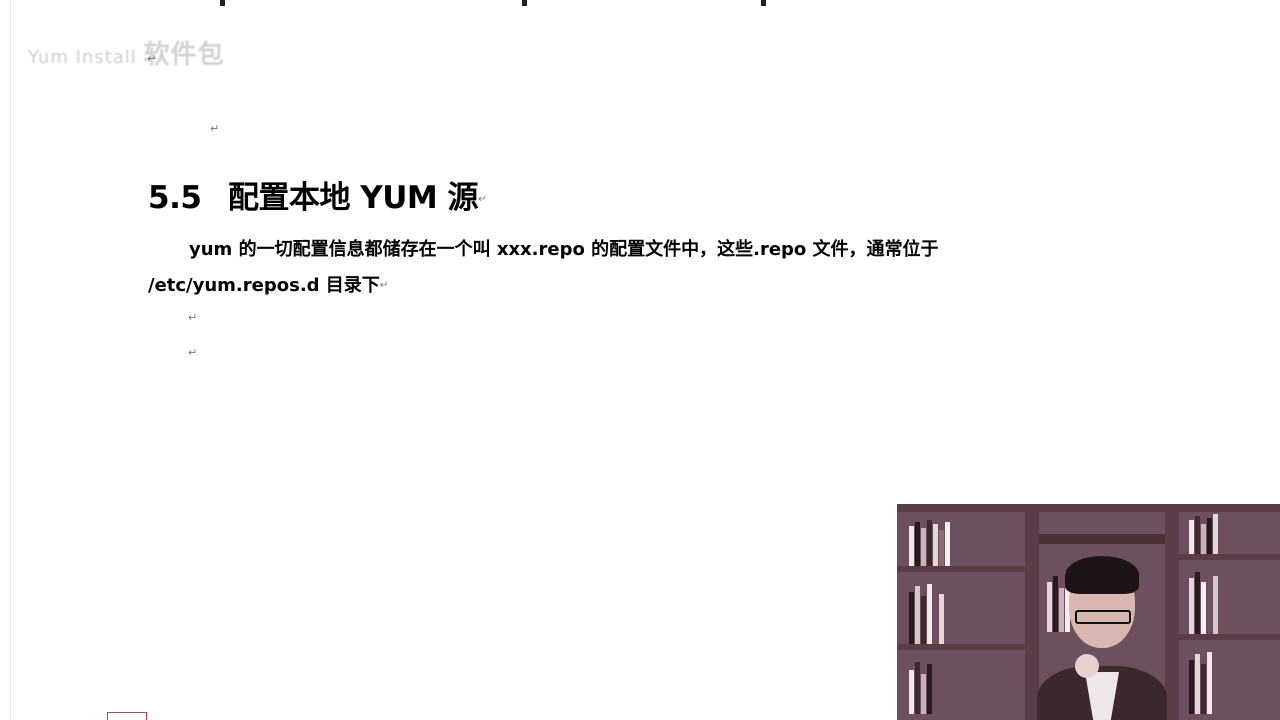 This screenshot has height=720, width=1280. I want to click on blurred-faint-text: Yum Install, so click(82, 57).